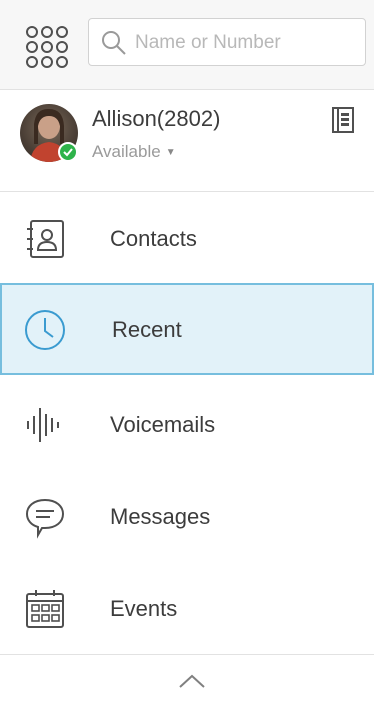 Image resolution: width=374 pixels, height=706 pixels. I want to click on dialpad-icon, so click(47, 47).